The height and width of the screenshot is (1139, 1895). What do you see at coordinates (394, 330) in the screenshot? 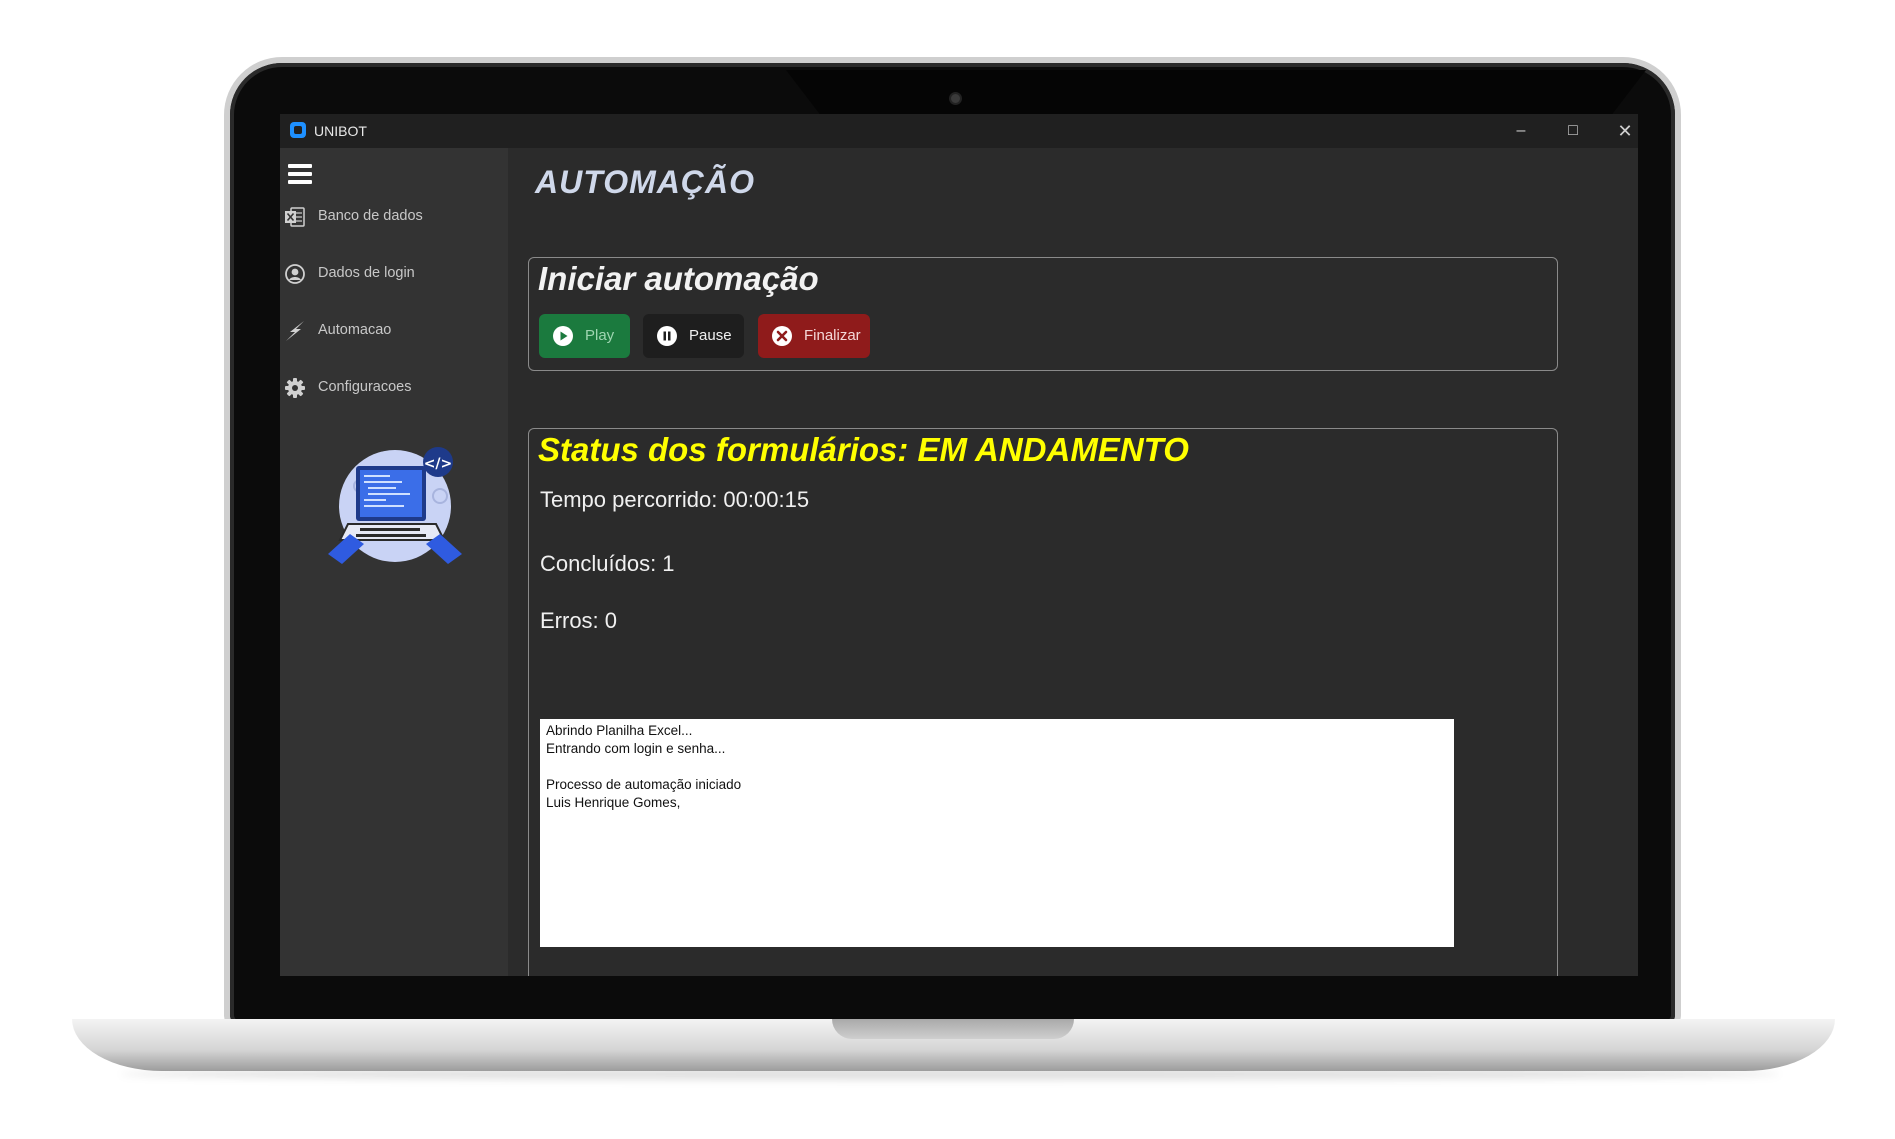
I see `sidebar-item-automacao: Automacao` at bounding box center [394, 330].